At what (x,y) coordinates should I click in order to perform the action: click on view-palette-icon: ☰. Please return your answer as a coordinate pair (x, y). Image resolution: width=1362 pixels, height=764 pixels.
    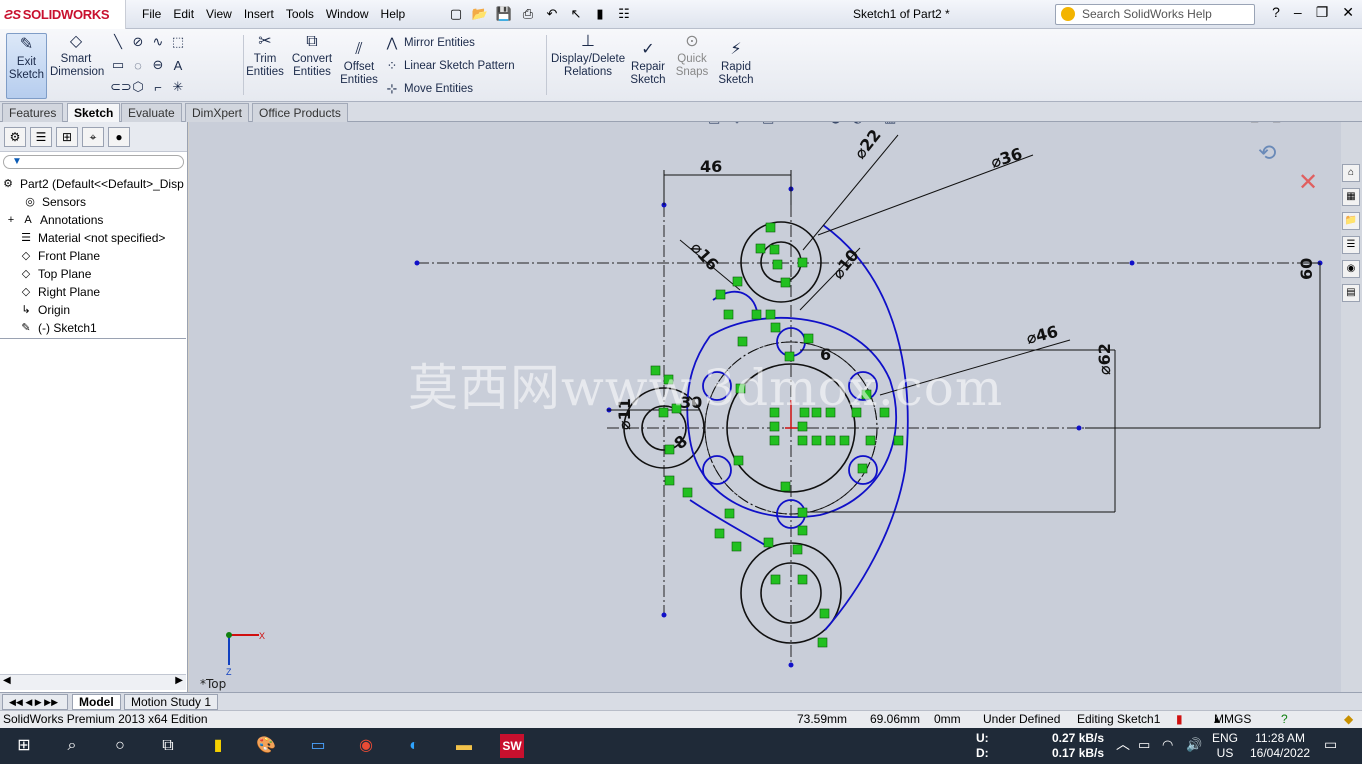
    Looking at the image, I should click on (1351, 245).